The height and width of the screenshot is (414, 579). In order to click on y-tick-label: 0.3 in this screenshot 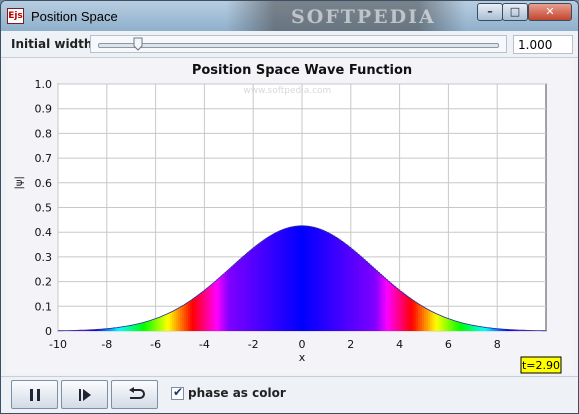, I will do `click(44, 257)`.